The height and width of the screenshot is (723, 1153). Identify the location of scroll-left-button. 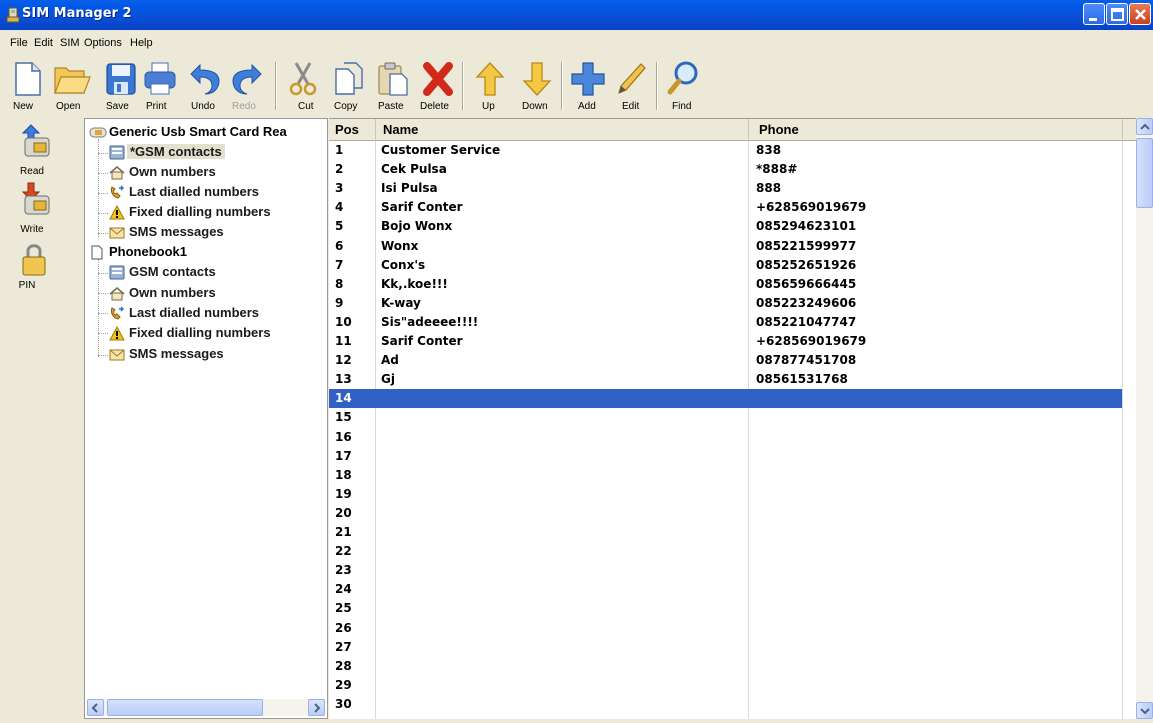
(95, 707).